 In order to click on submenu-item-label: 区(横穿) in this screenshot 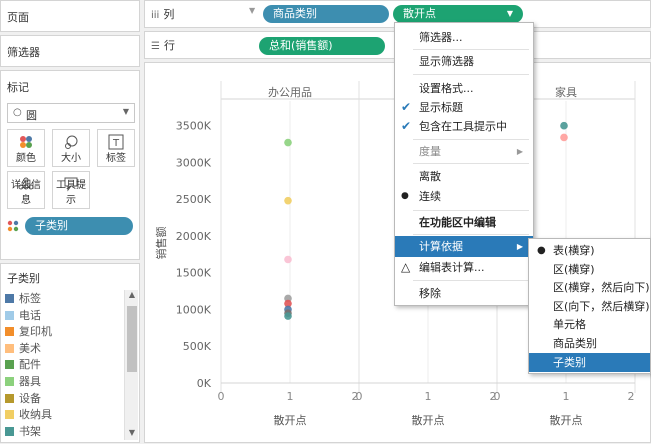, I will do `click(574, 269)`.